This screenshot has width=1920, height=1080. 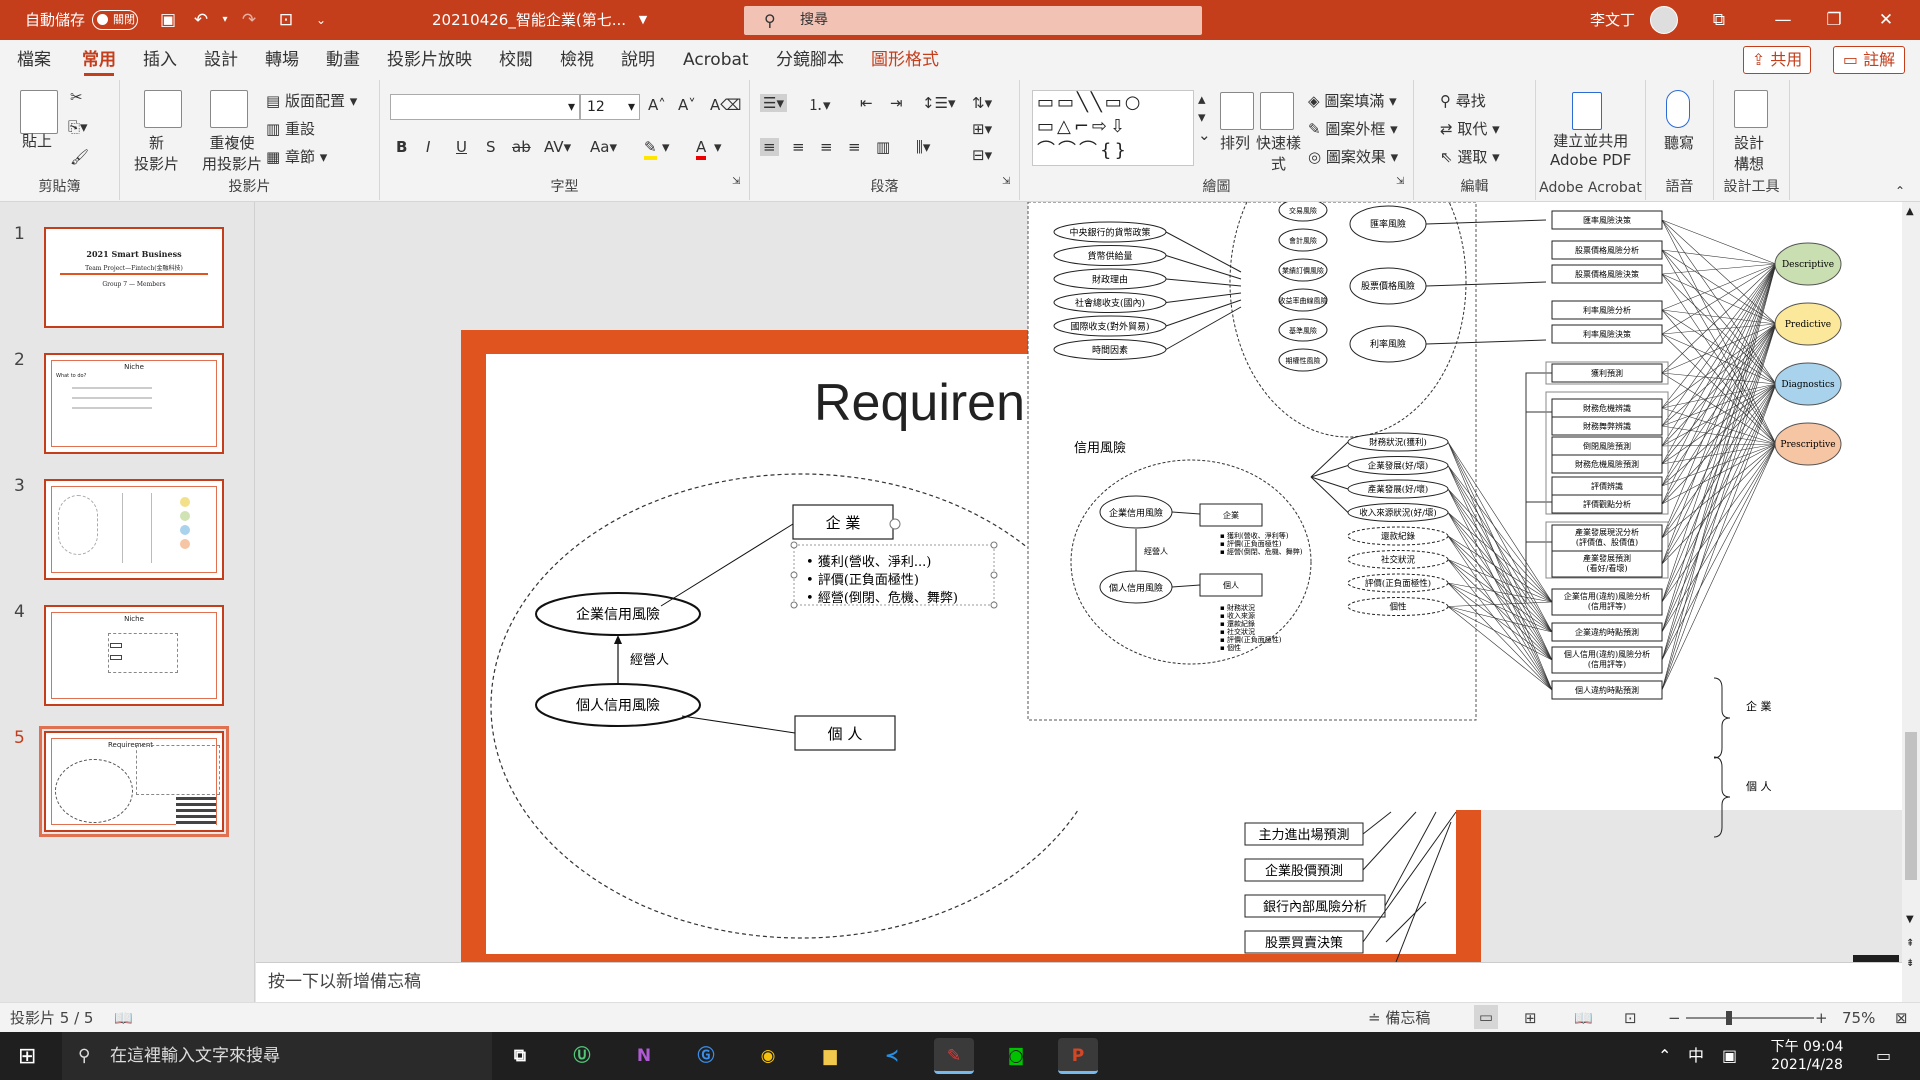 What do you see at coordinates (1278, 153) in the screenshot?
I see `quick-styles-button: 快速樣 式` at bounding box center [1278, 153].